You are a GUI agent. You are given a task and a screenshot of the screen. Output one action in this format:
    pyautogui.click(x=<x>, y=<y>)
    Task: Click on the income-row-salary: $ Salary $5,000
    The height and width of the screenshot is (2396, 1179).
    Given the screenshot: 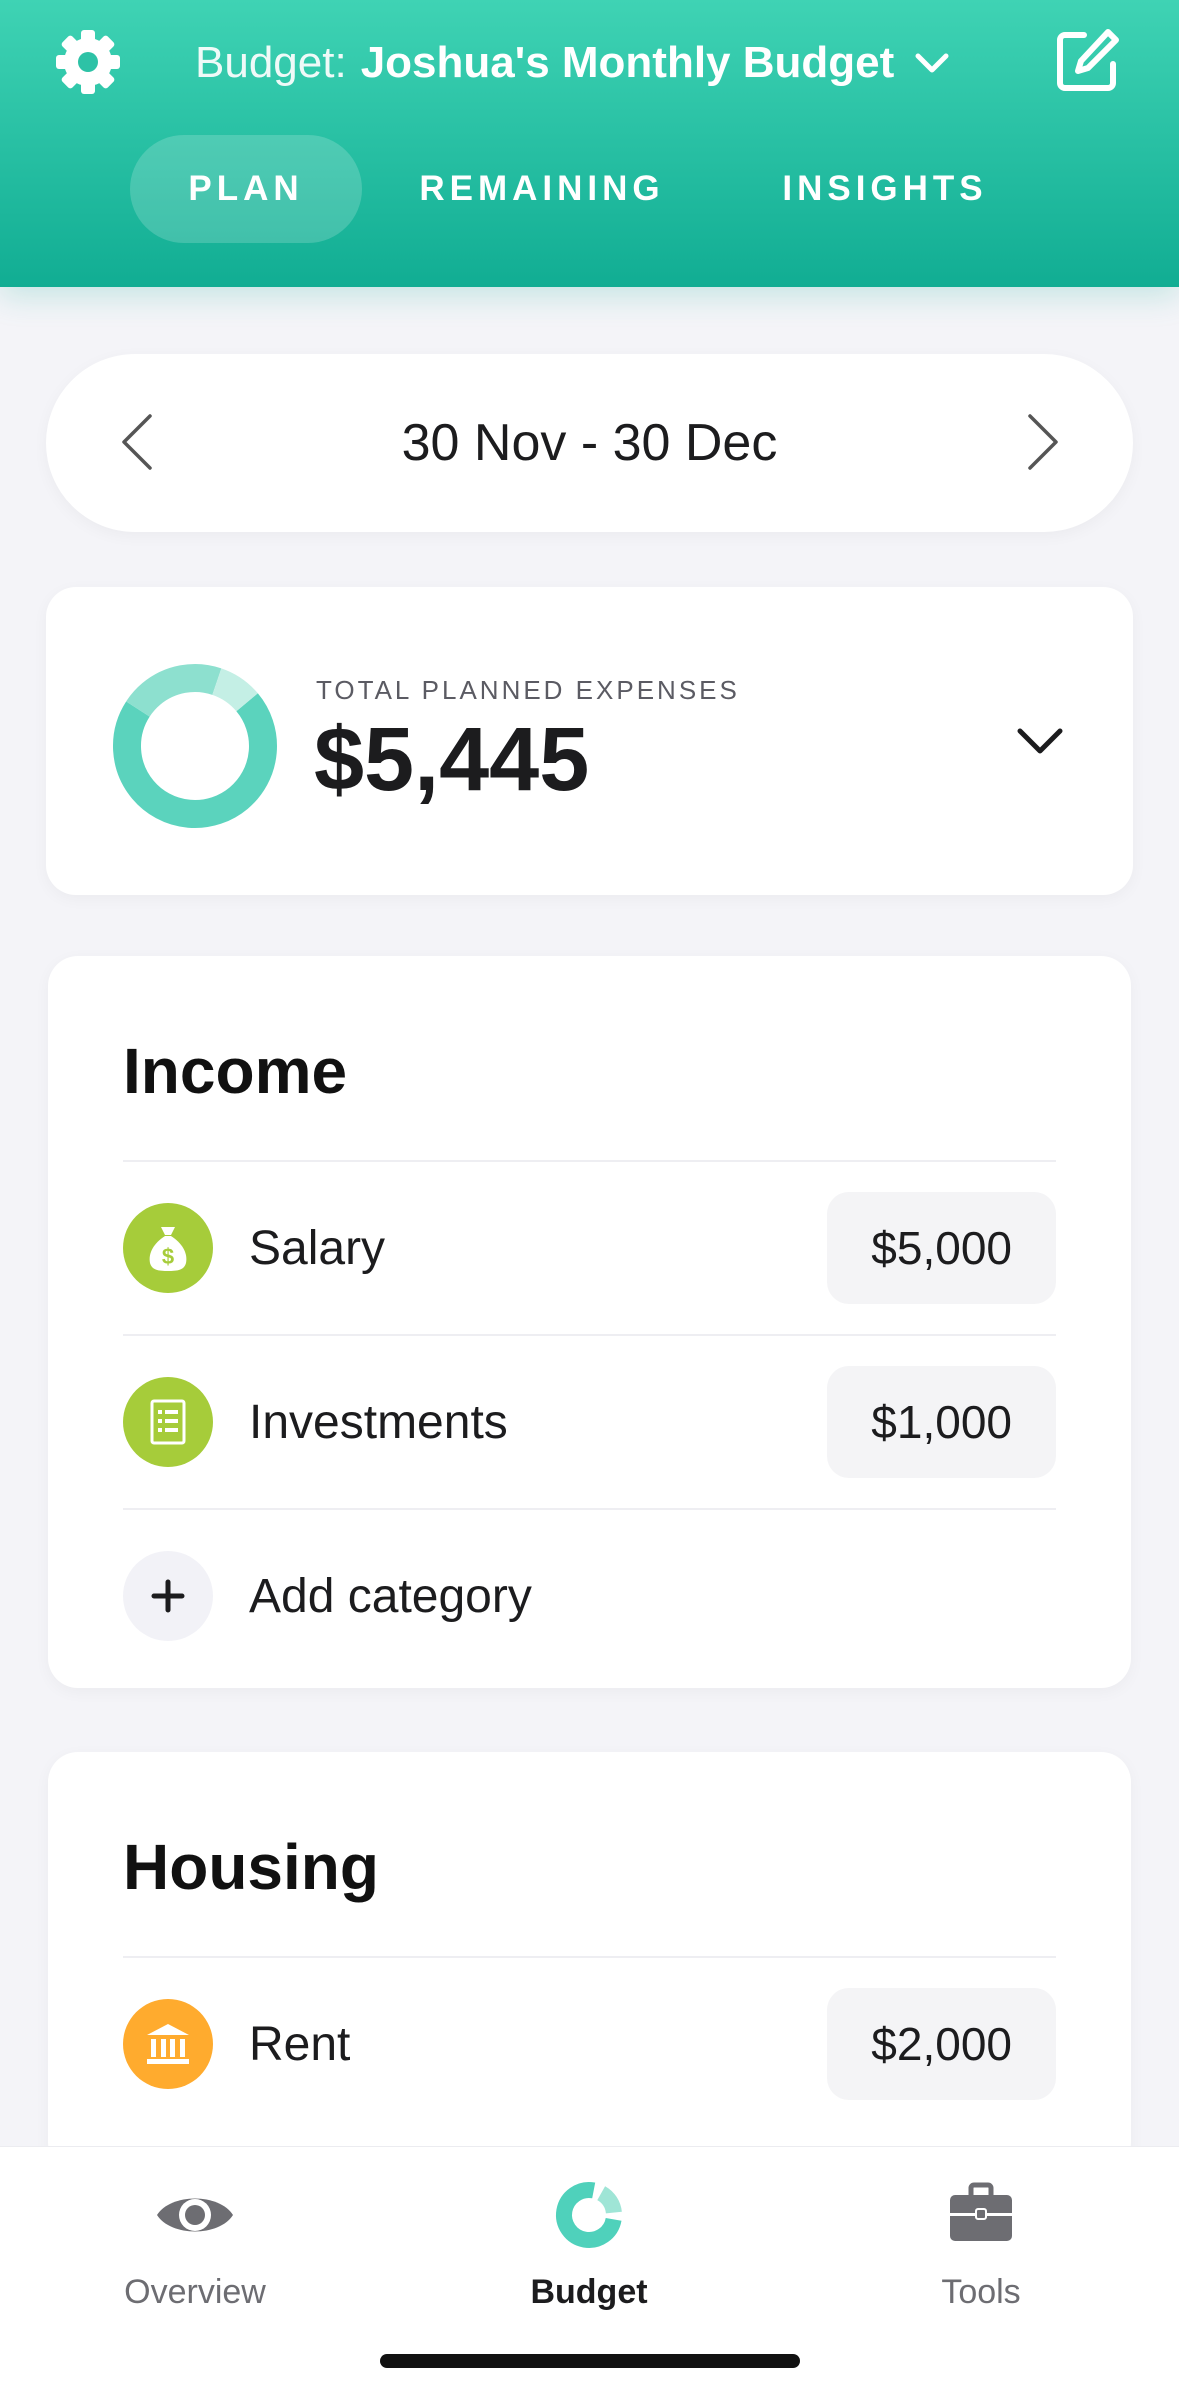 What is the action you would take?
    pyautogui.click(x=589, y=1248)
    